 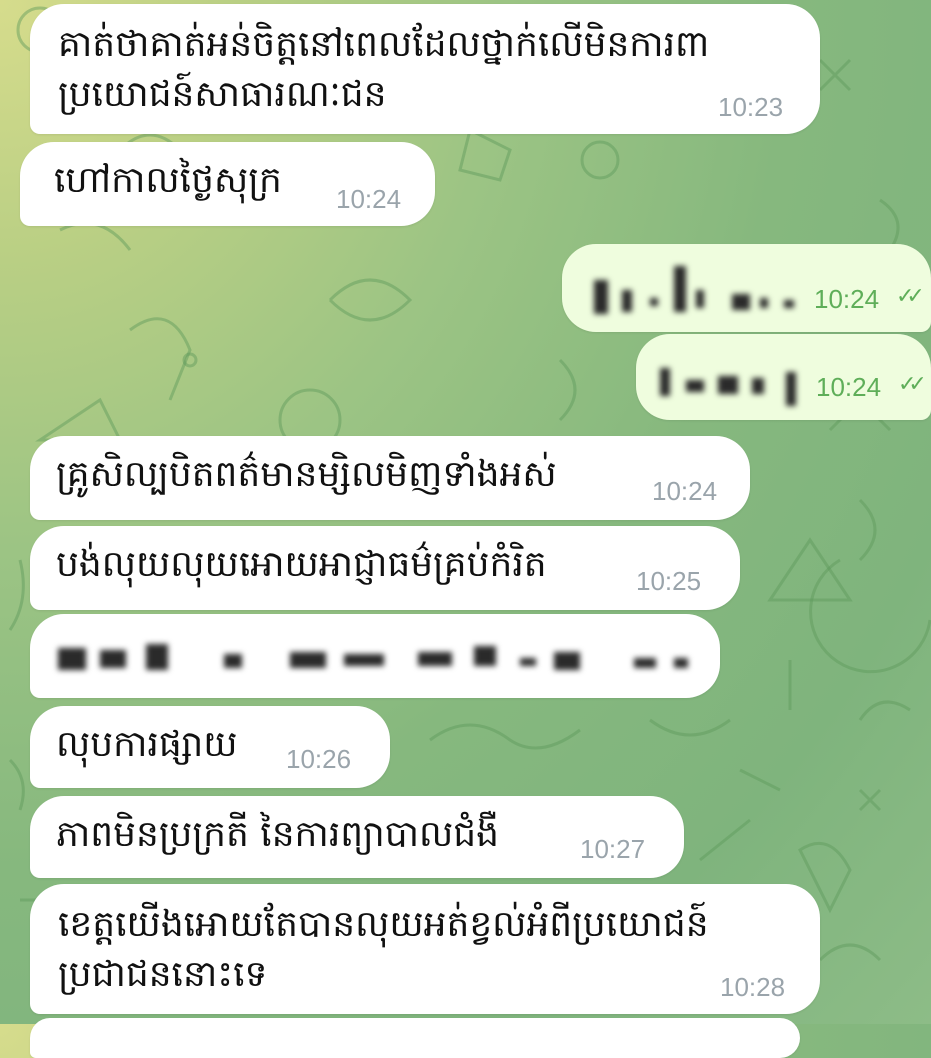 What do you see at coordinates (277, 834) in the screenshot?
I see `message-text: ភាពមិនប្រក្រតី នៃការព្យាបាលជំងឺ` at bounding box center [277, 834].